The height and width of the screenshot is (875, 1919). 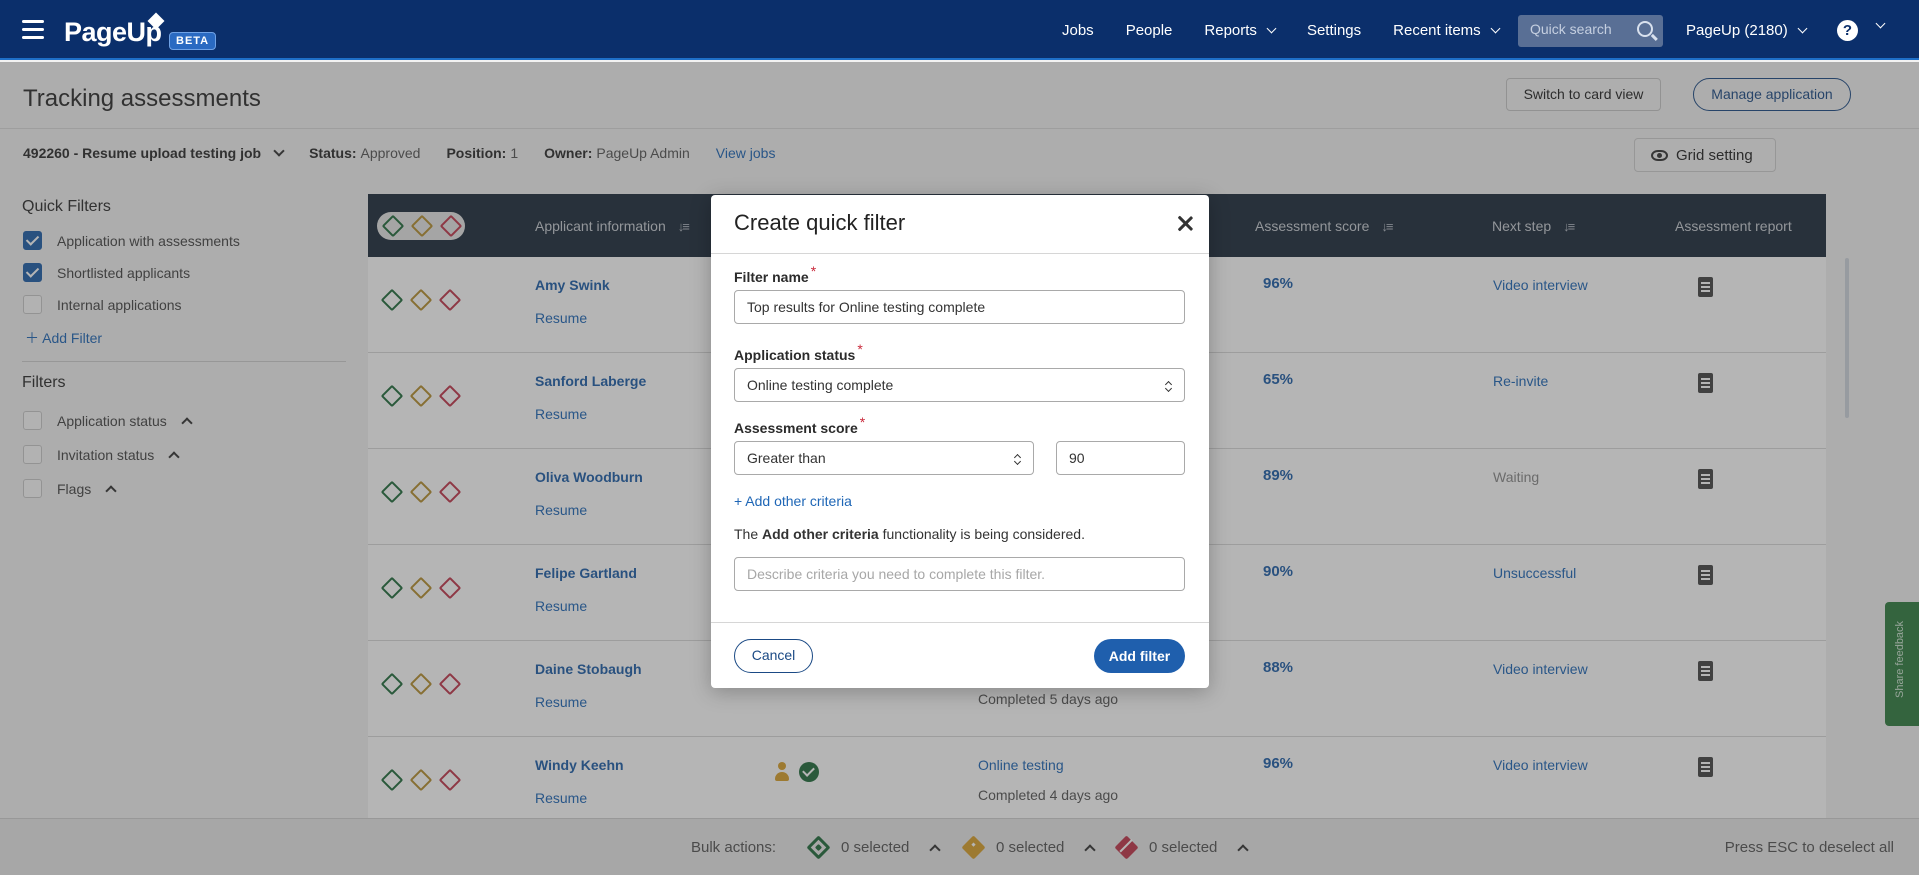 I want to click on add-filter-button: Add filter, so click(x=1139, y=656).